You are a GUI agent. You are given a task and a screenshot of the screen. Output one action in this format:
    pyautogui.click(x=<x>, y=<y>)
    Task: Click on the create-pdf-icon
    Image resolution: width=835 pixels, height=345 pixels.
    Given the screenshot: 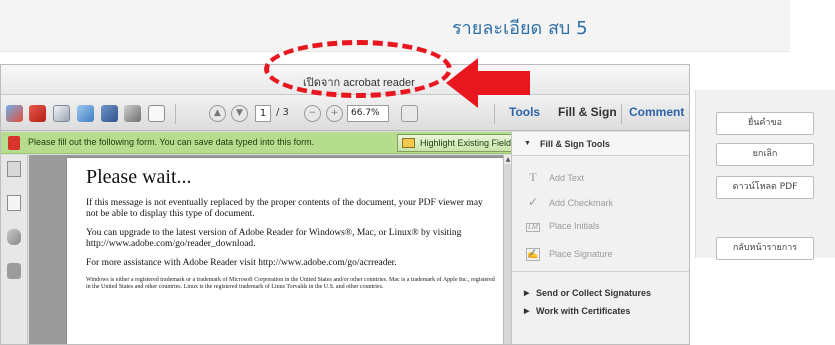 What is the action you would take?
    pyautogui.click(x=14, y=113)
    